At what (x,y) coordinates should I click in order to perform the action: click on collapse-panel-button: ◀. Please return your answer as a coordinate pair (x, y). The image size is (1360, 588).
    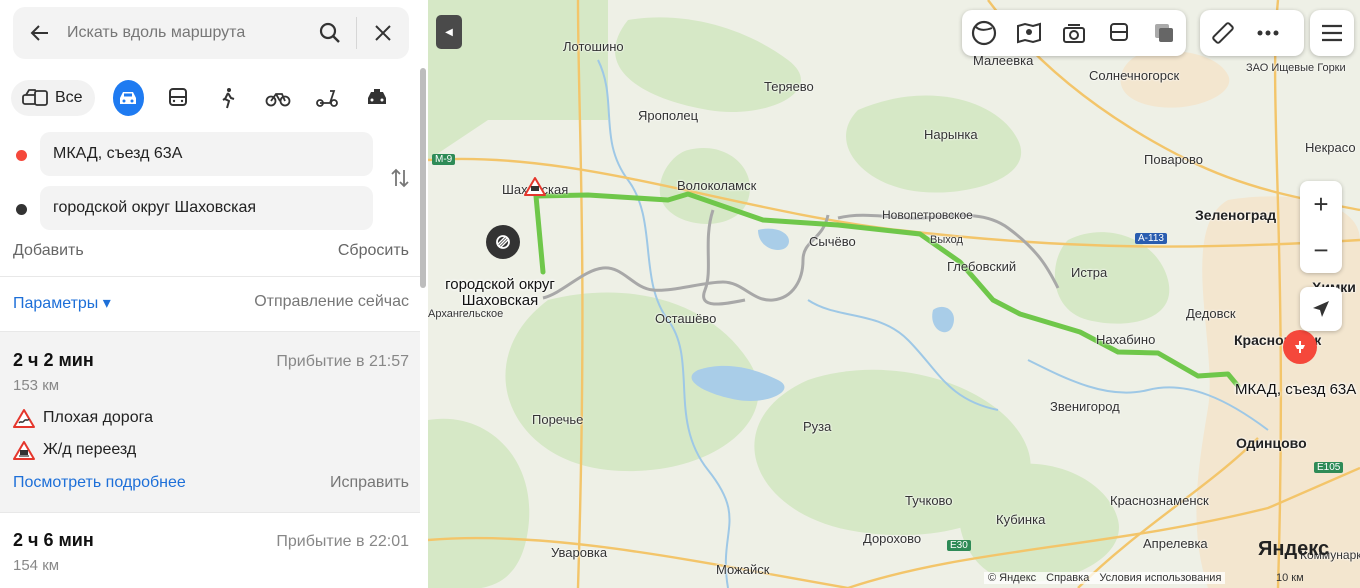
    Looking at the image, I should click on (449, 32).